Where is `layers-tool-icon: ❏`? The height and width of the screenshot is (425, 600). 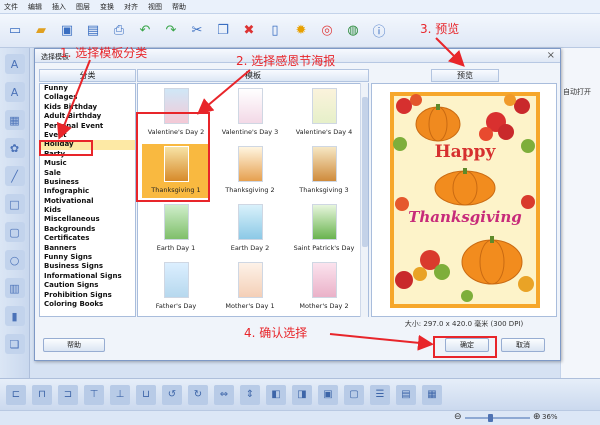
layers-tool-icon: ❏ is located at coordinates (14, 344).